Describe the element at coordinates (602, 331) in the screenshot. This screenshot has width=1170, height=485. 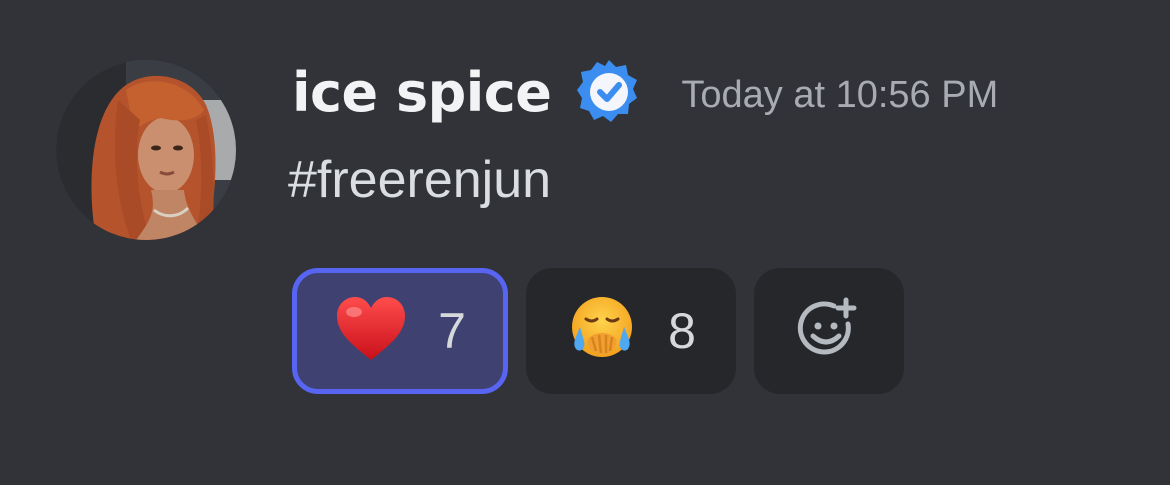
I see `face-holding-back-tears-emoji-icon` at that location.